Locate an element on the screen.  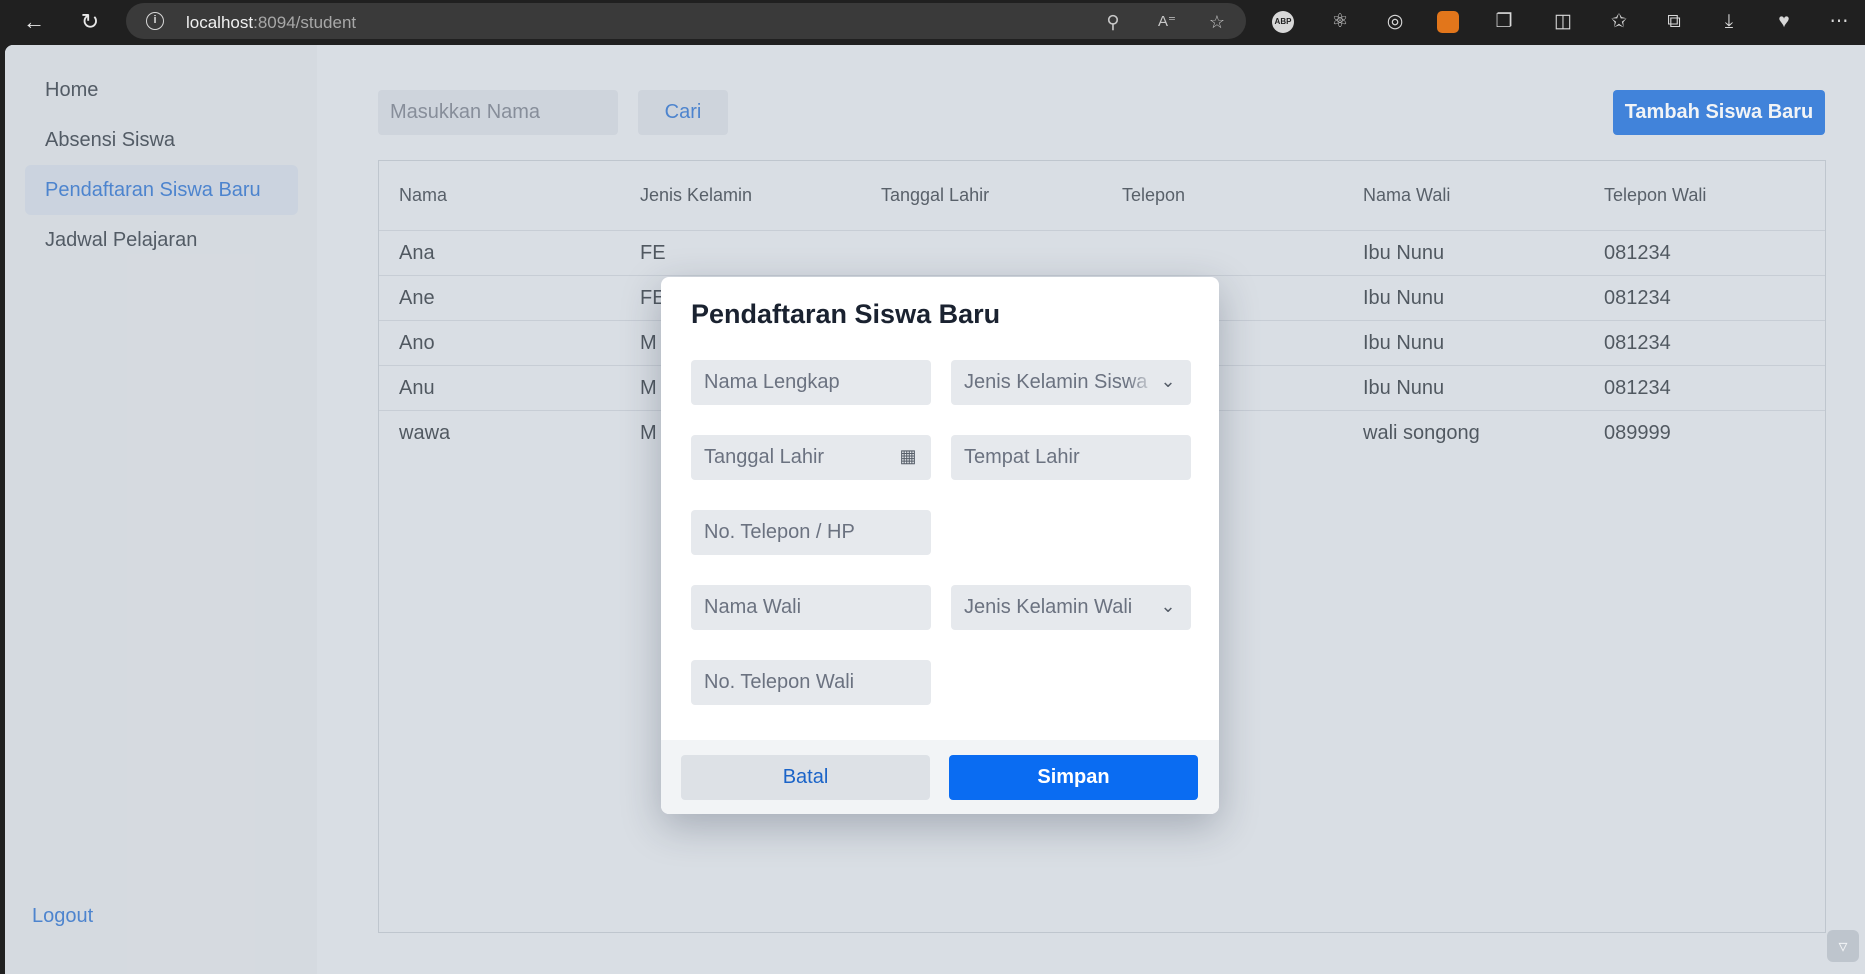
metamask-icon is located at coordinates (1448, 22).